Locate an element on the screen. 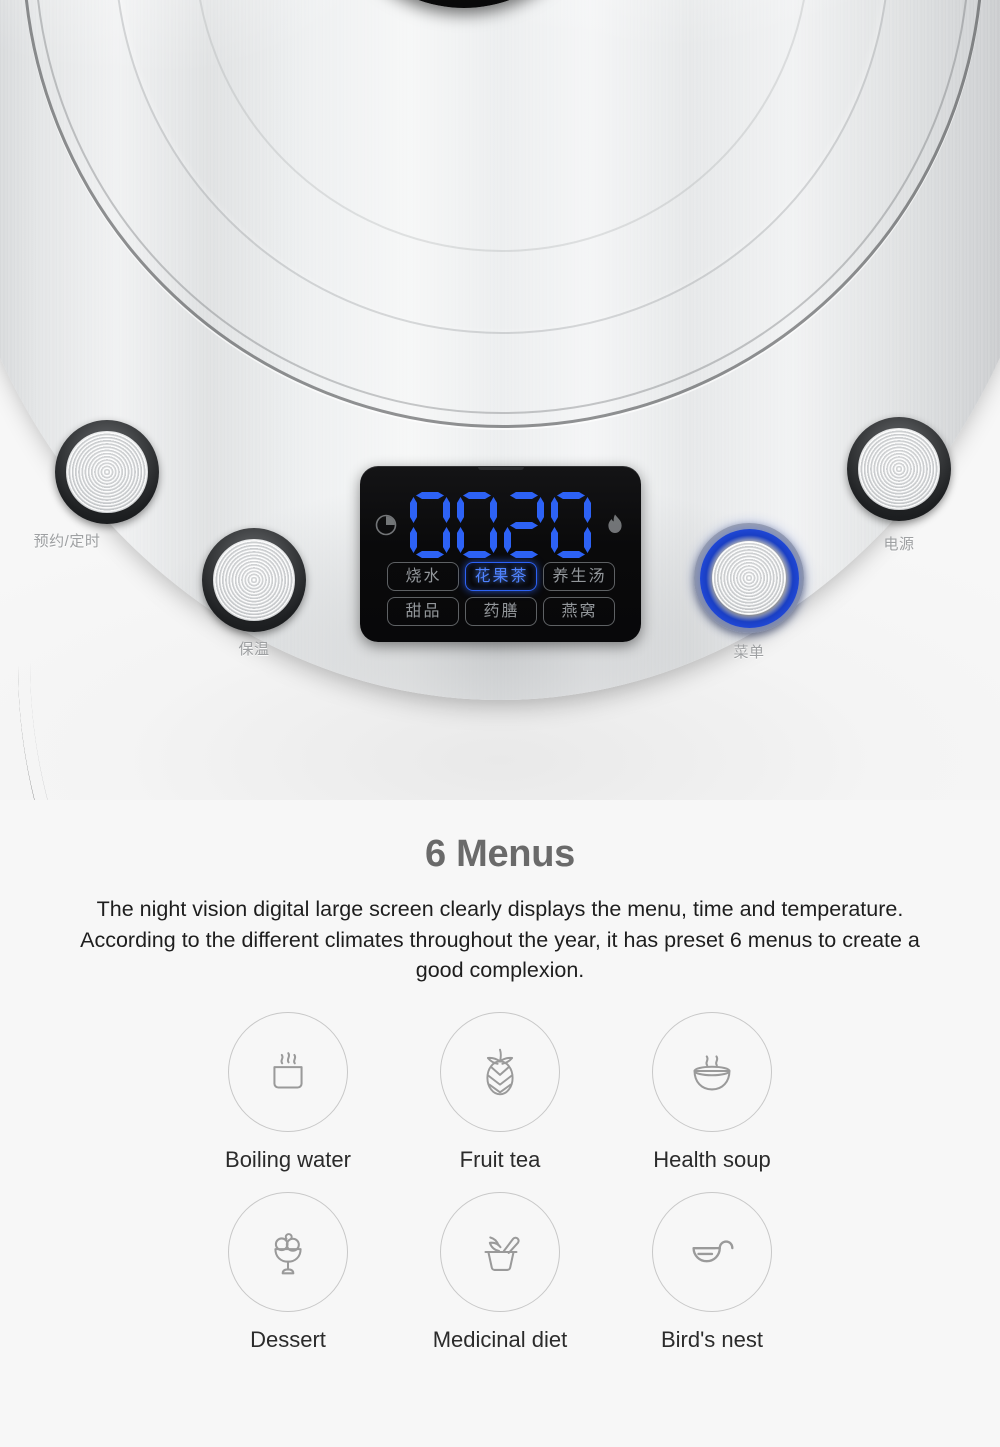 The height and width of the screenshot is (1447, 1000). lcd-notch is located at coordinates (500, 468).